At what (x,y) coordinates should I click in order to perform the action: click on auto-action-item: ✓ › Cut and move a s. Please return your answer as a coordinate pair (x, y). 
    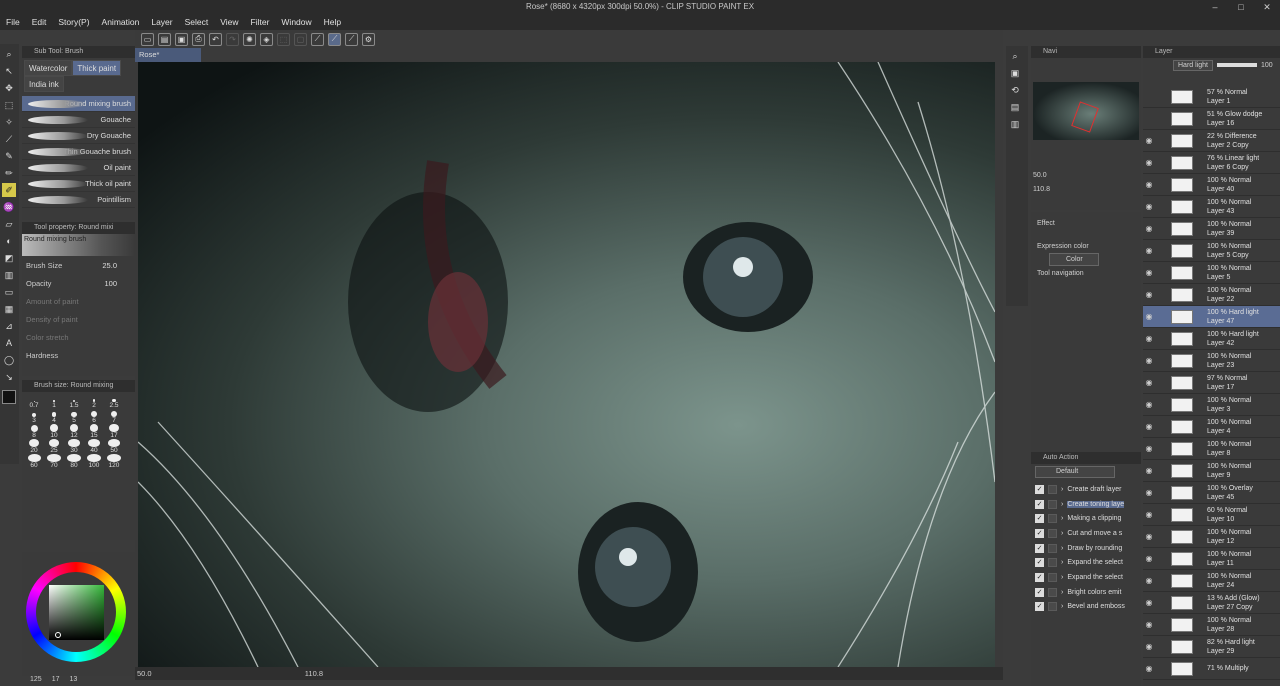
    Looking at the image, I should click on (1086, 533).